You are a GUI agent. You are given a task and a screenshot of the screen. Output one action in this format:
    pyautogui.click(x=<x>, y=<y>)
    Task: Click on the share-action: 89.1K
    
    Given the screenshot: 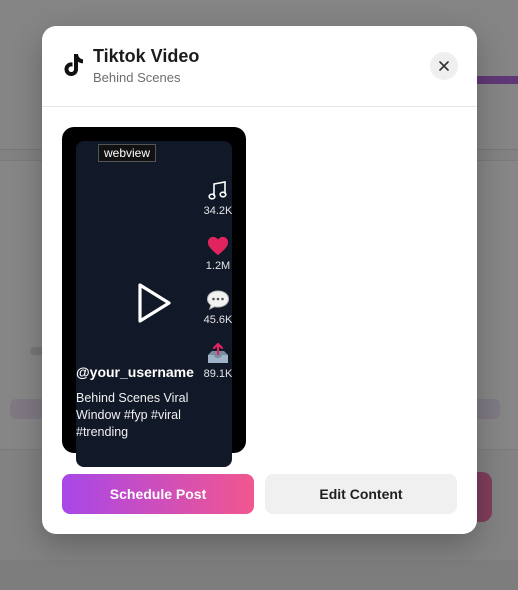 What is the action you would take?
    pyautogui.click(x=218, y=361)
    